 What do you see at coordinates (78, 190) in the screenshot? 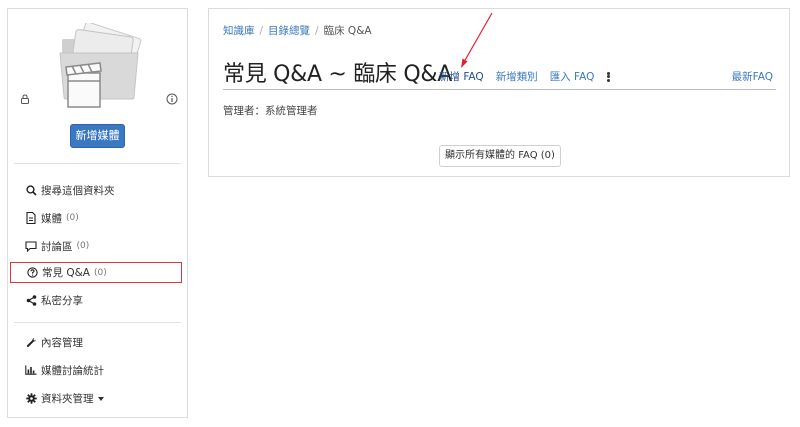
I see `sidebar-item-label: 搜尋這個資料夾` at bounding box center [78, 190].